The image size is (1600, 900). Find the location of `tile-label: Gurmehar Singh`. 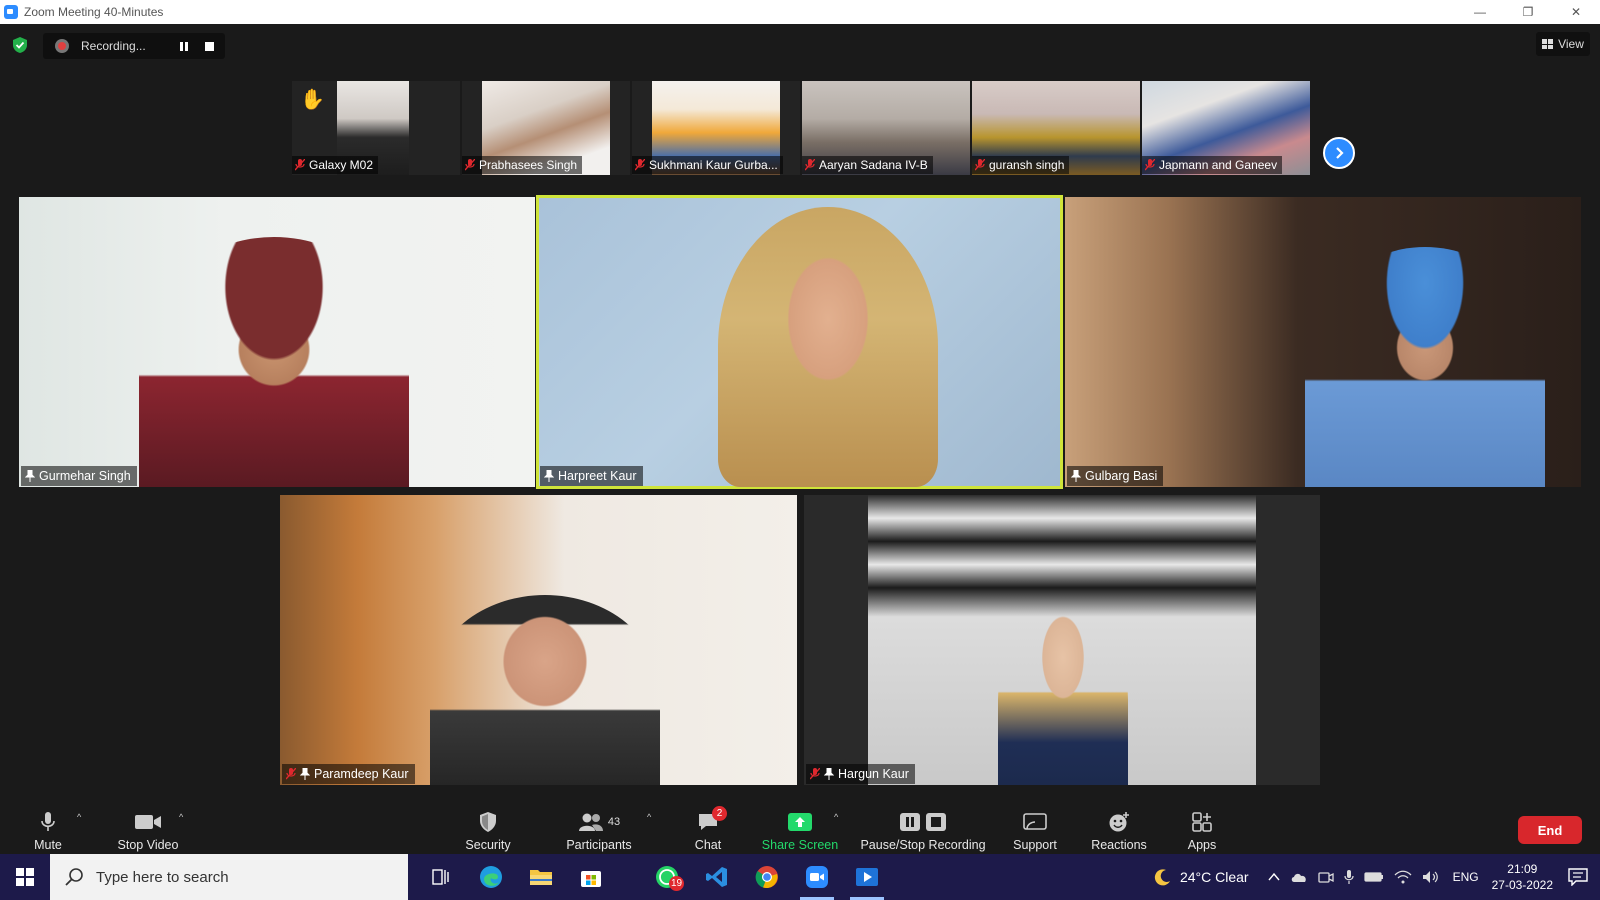

tile-label: Gurmehar Singh is located at coordinates (79, 476).